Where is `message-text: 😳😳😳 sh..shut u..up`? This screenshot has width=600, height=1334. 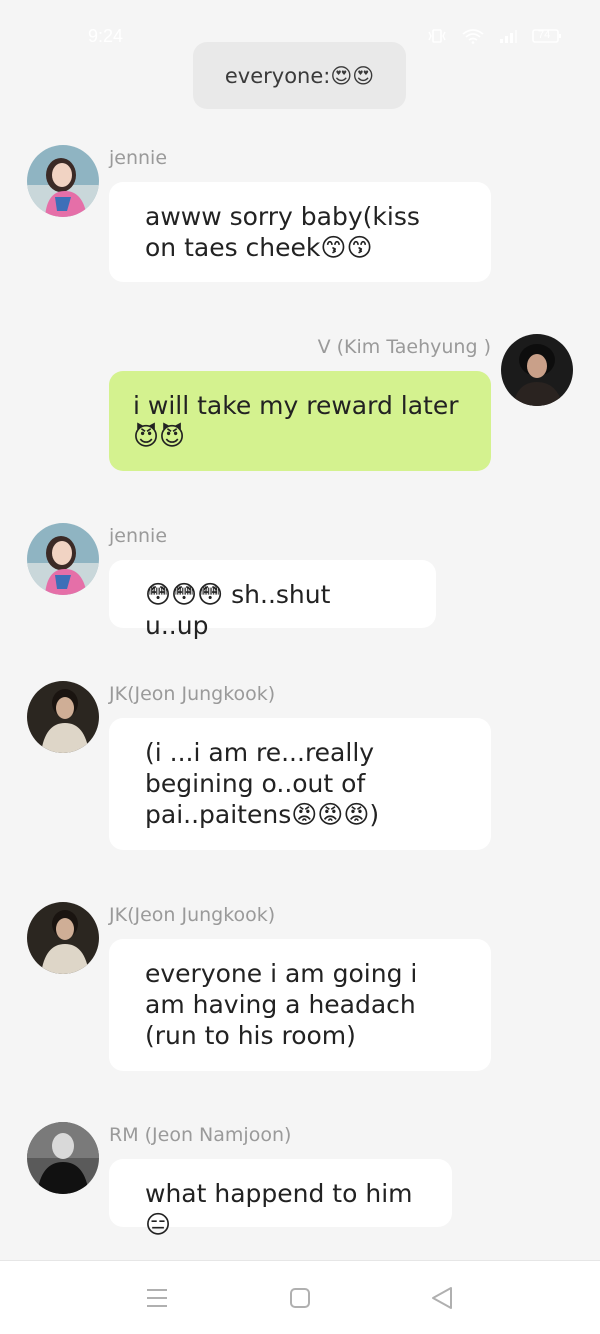
message-text: 😳😳😳 sh..shut u..up is located at coordinates (238, 610).